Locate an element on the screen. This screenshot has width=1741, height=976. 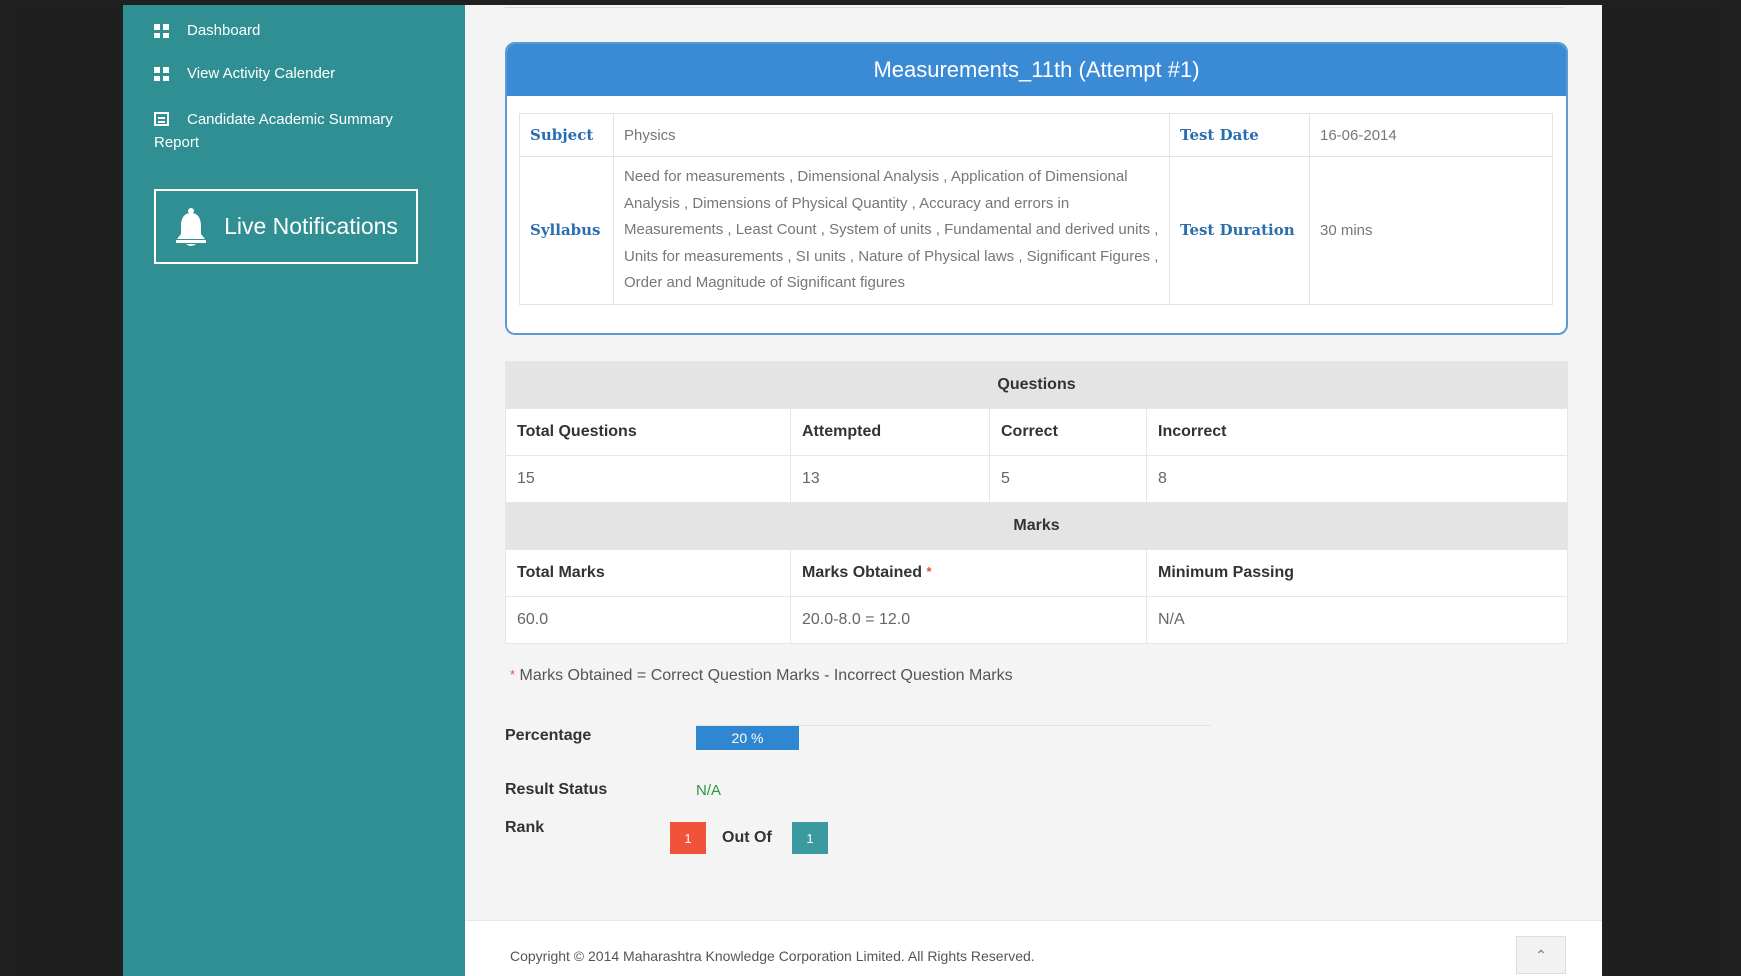
percentage-label: Percentage is located at coordinates (548, 735).